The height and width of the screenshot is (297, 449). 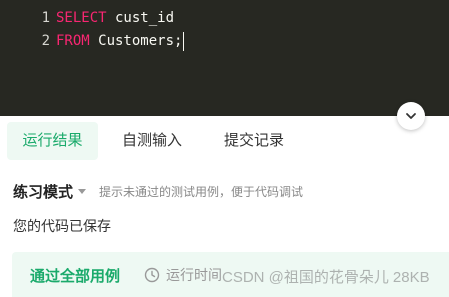 I want to click on practice-mode-hint: 提示未通过的测试用例，便于代码调试, so click(x=201, y=191).